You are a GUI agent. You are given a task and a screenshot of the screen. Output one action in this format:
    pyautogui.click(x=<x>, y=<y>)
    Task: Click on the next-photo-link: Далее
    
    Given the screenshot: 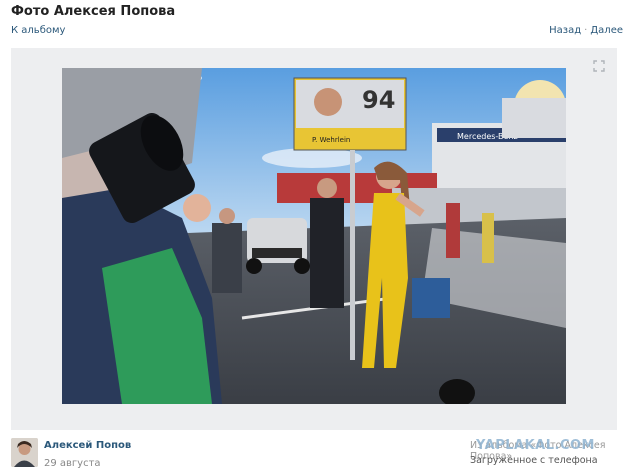 What is the action you would take?
    pyautogui.click(x=606, y=30)
    